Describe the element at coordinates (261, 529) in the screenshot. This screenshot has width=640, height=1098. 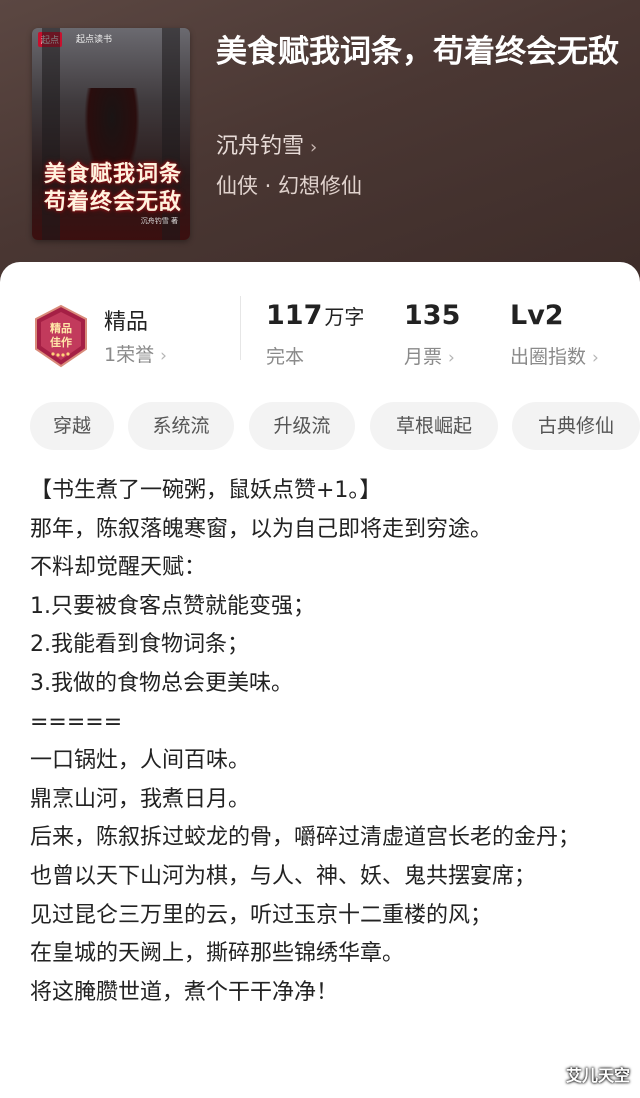
I see `description-line: 那年，陈叙落魄寒窗，以为自己即将走到穷途。` at that location.